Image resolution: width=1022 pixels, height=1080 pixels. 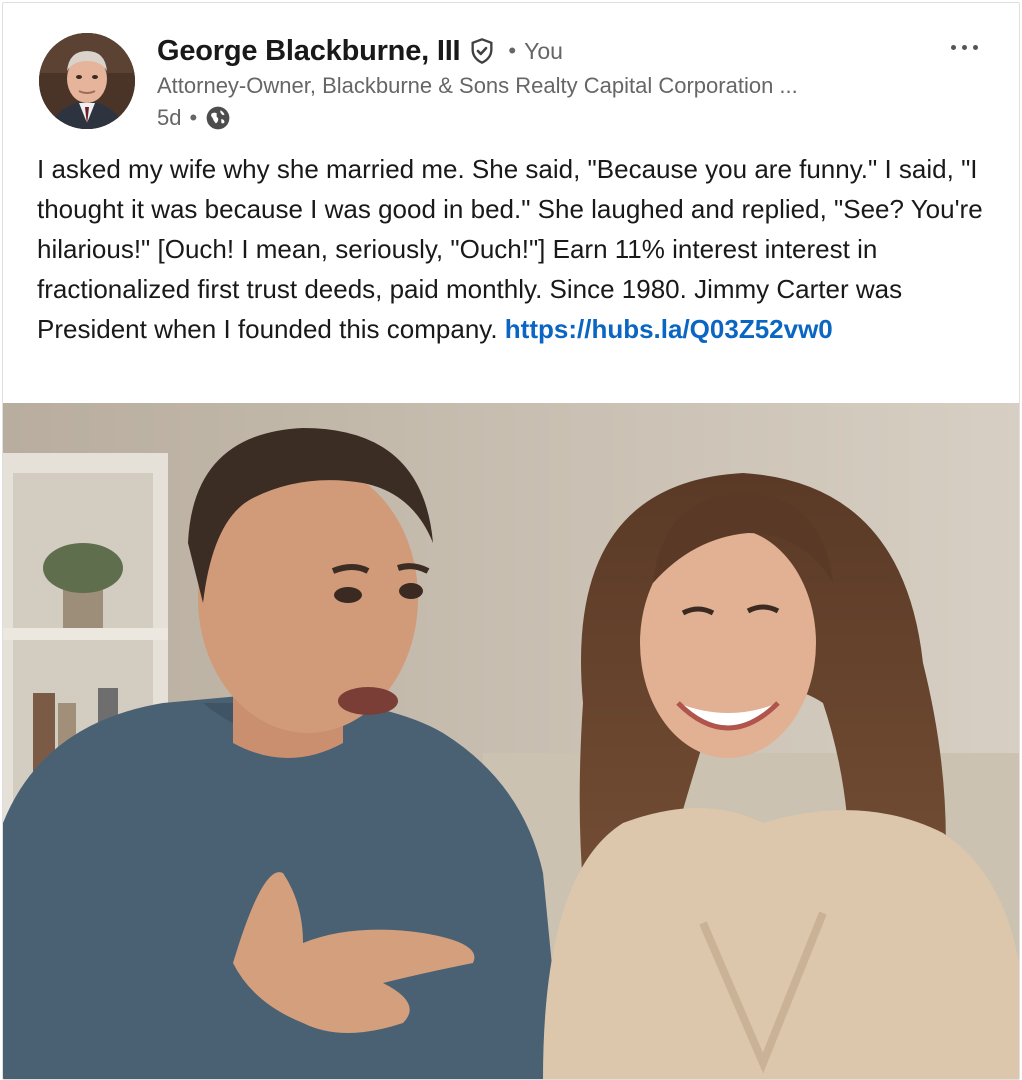 What do you see at coordinates (964, 47) in the screenshot?
I see `more-options-button` at bounding box center [964, 47].